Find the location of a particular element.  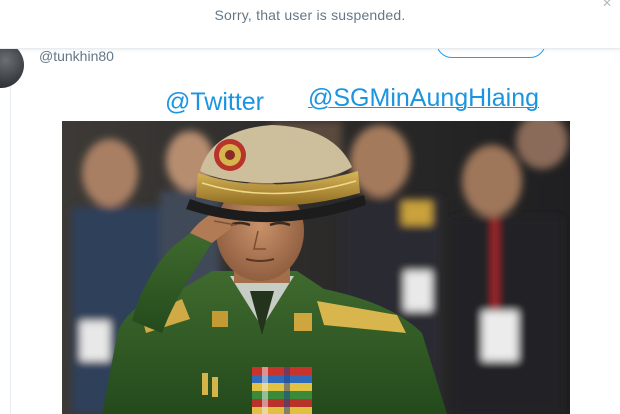

suspended-notice-text: Sorry, that user is suspended. is located at coordinates (310, 15).